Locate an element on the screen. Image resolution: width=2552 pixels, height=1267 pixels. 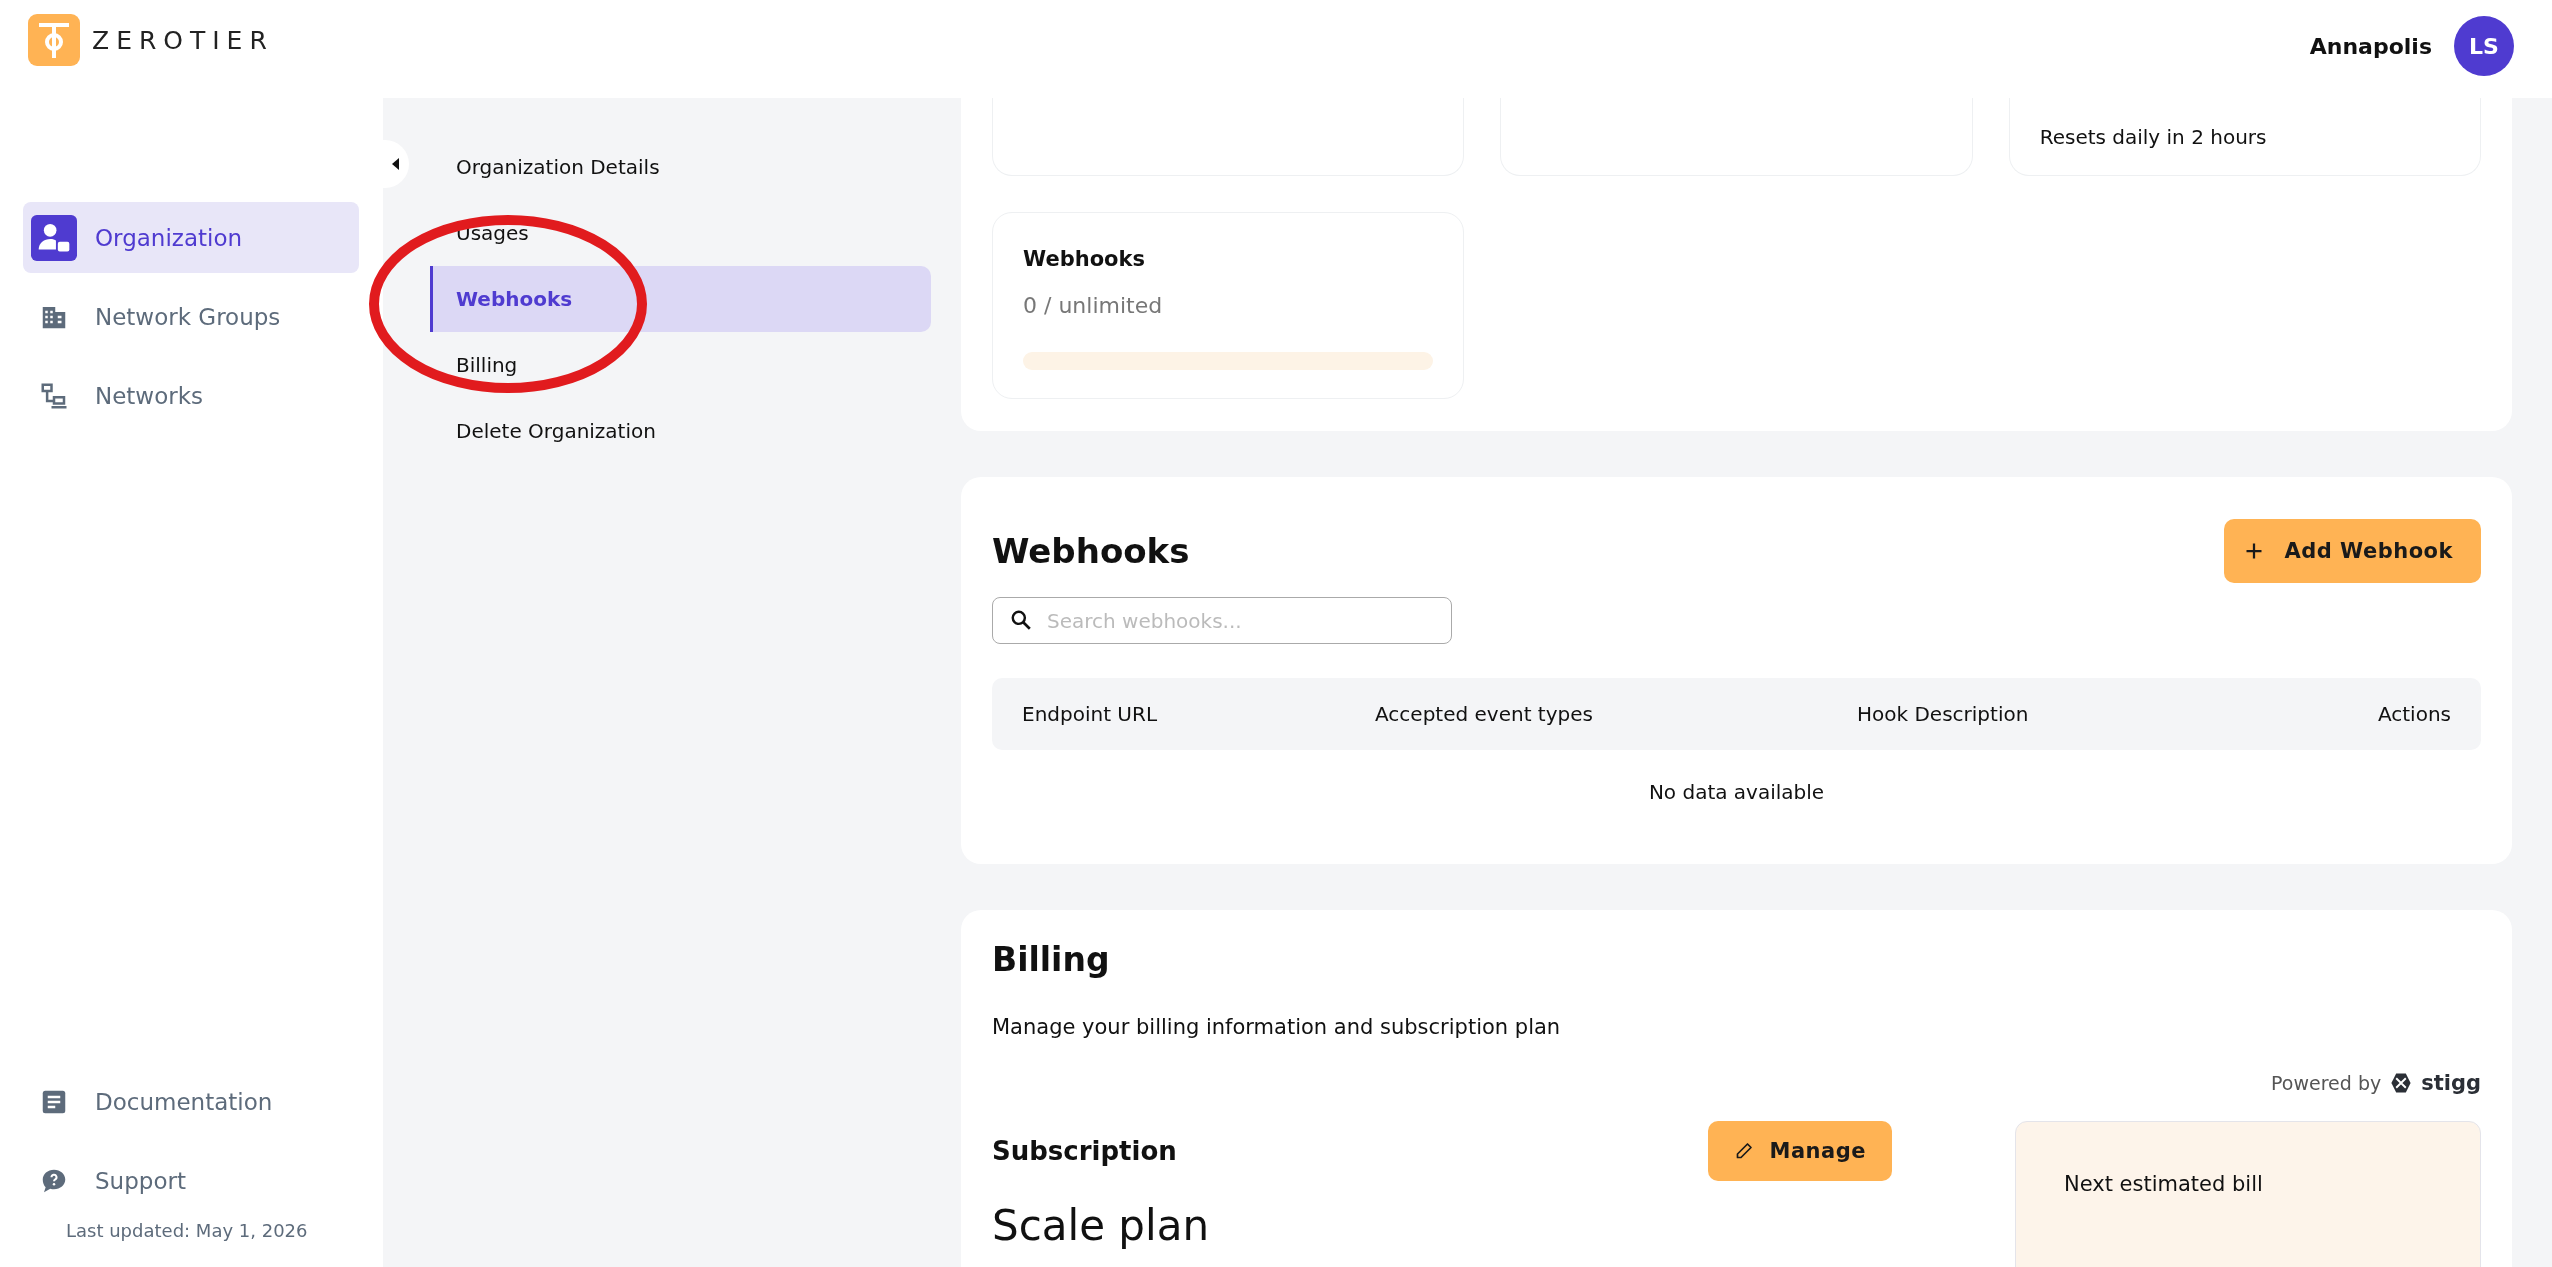
user-name: Annapolis is located at coordinates (2370, 46).